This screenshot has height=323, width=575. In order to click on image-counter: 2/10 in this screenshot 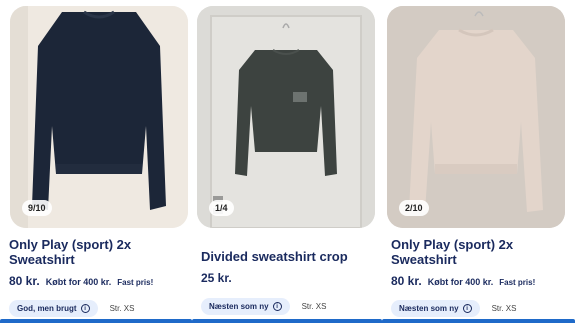, I will do `click(414, 208)`.